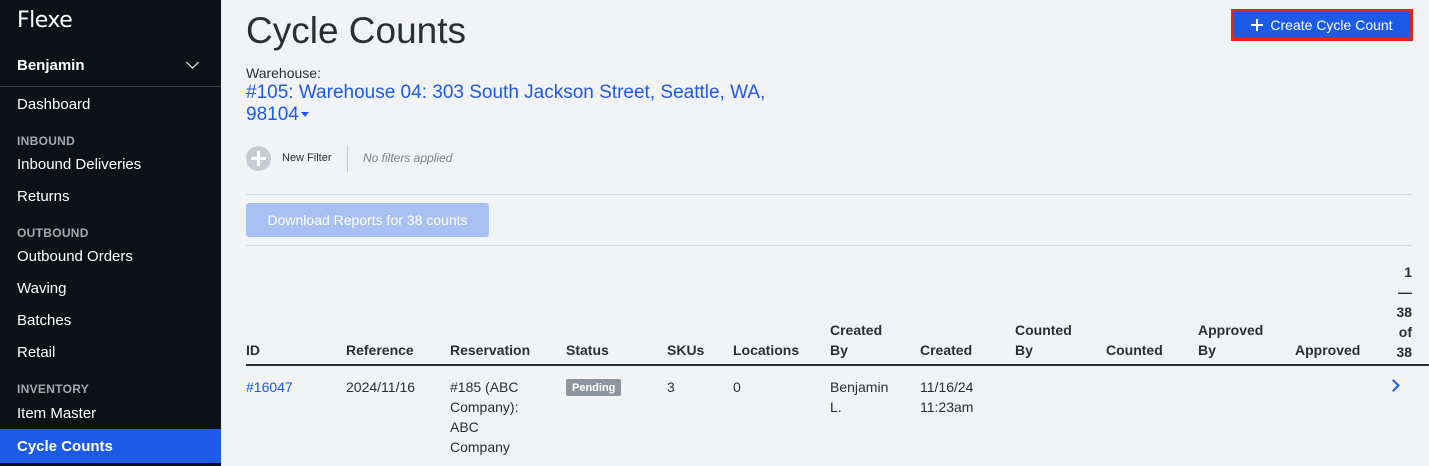 The image size is (1429, 466). I want to click on sidebar-item-cycle-counts: Cycle Counts, so click(110, 446).